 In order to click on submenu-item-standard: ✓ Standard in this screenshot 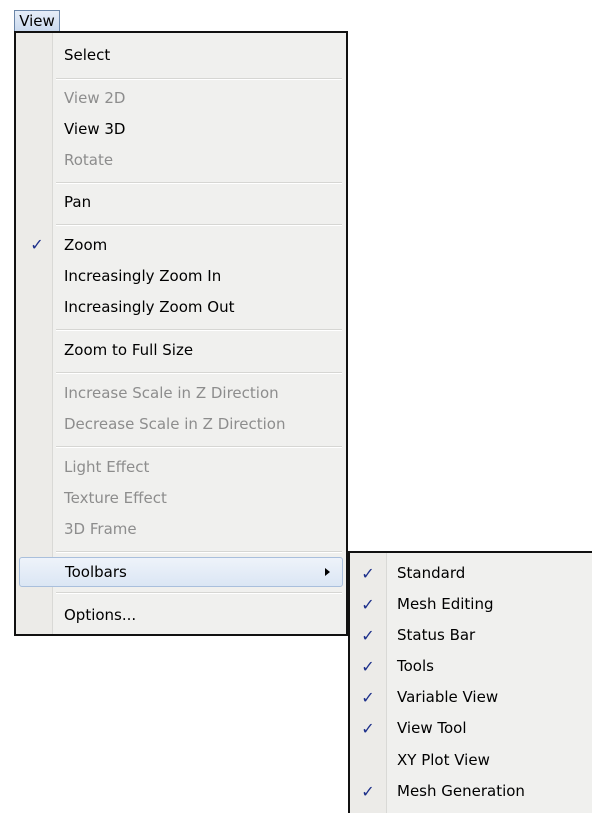, I will do `click(471, 573)`.